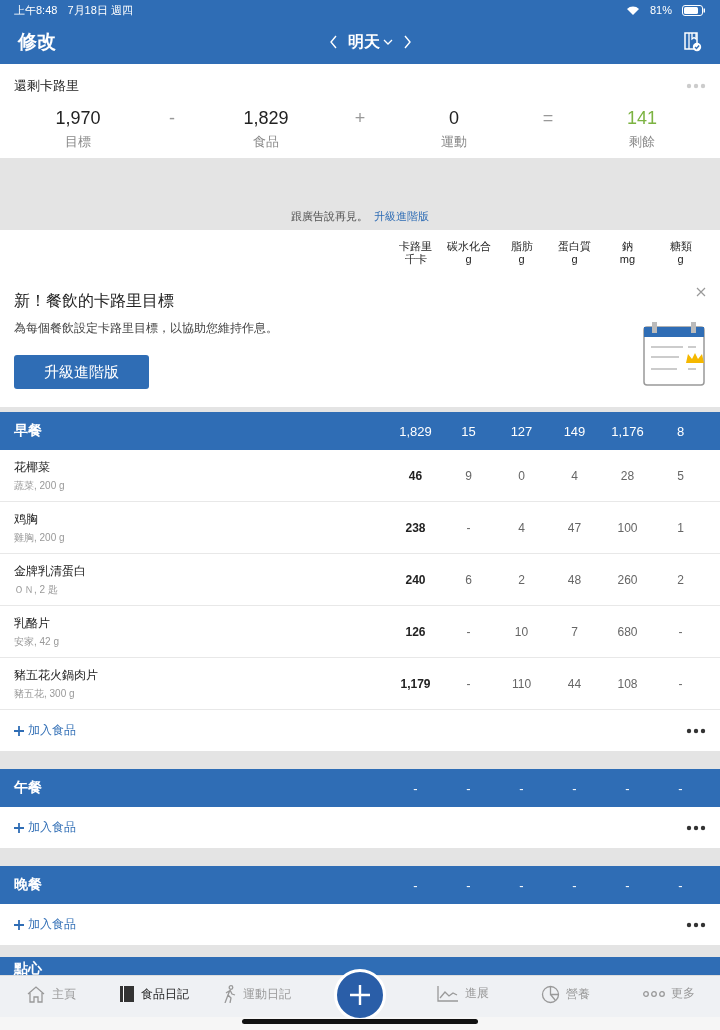 The image size is (720, 1030). Describe the element at coordinates (387, 42) in the screenshot. I see `caret-icon` at that location.